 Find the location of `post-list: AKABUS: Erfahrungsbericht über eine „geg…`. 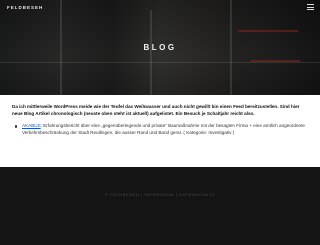

post-list: AKABUS: Erfahrungsbericht über eine „geg… is located at coordinates (160, 129).